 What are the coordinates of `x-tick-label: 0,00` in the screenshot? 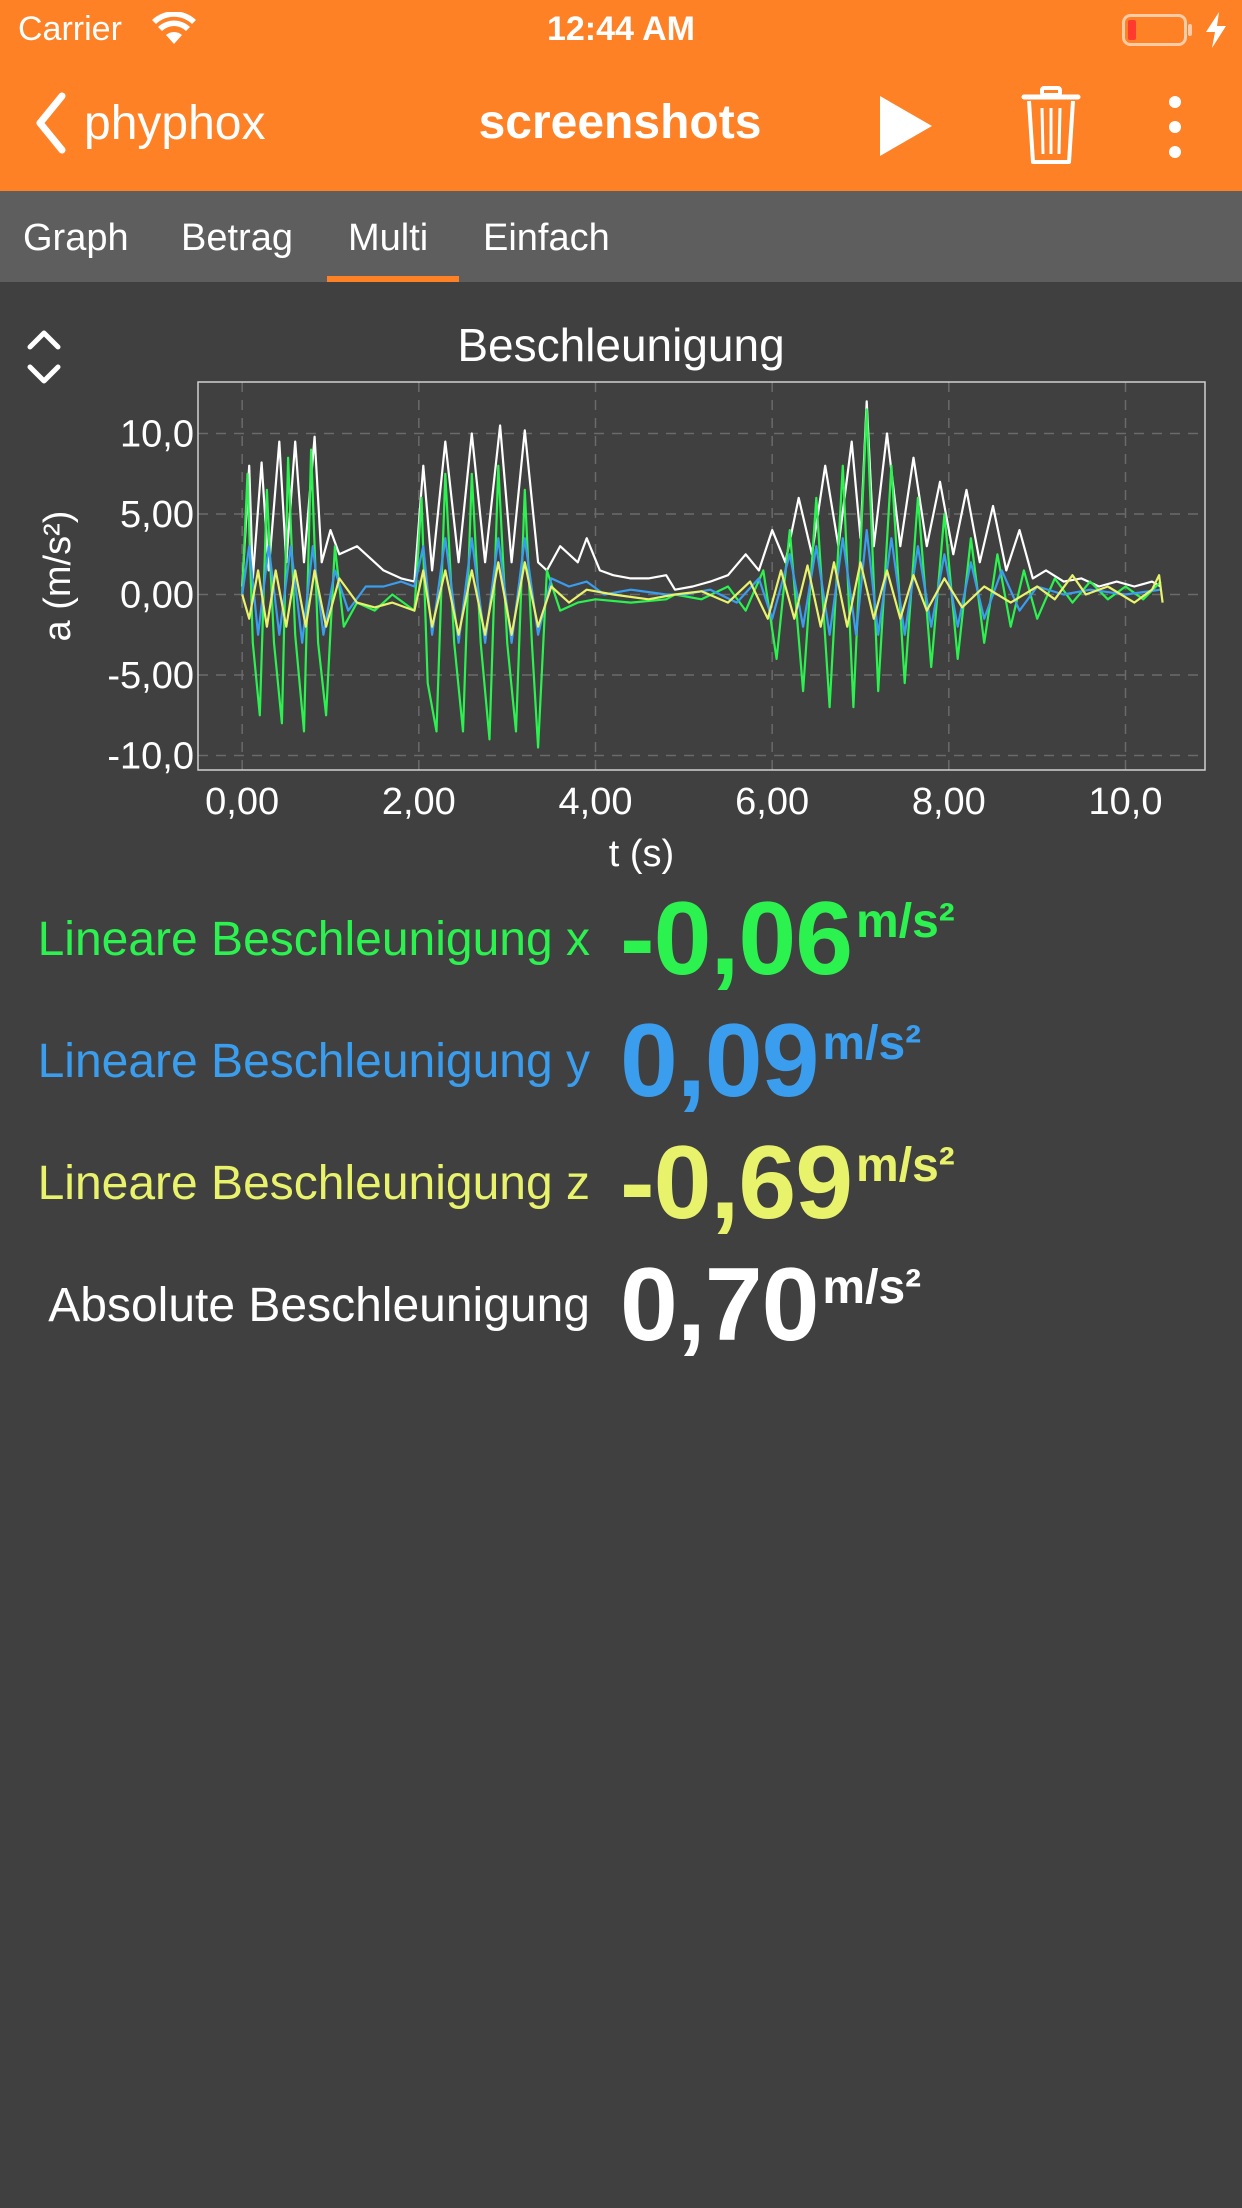 It's located at (242, 802).